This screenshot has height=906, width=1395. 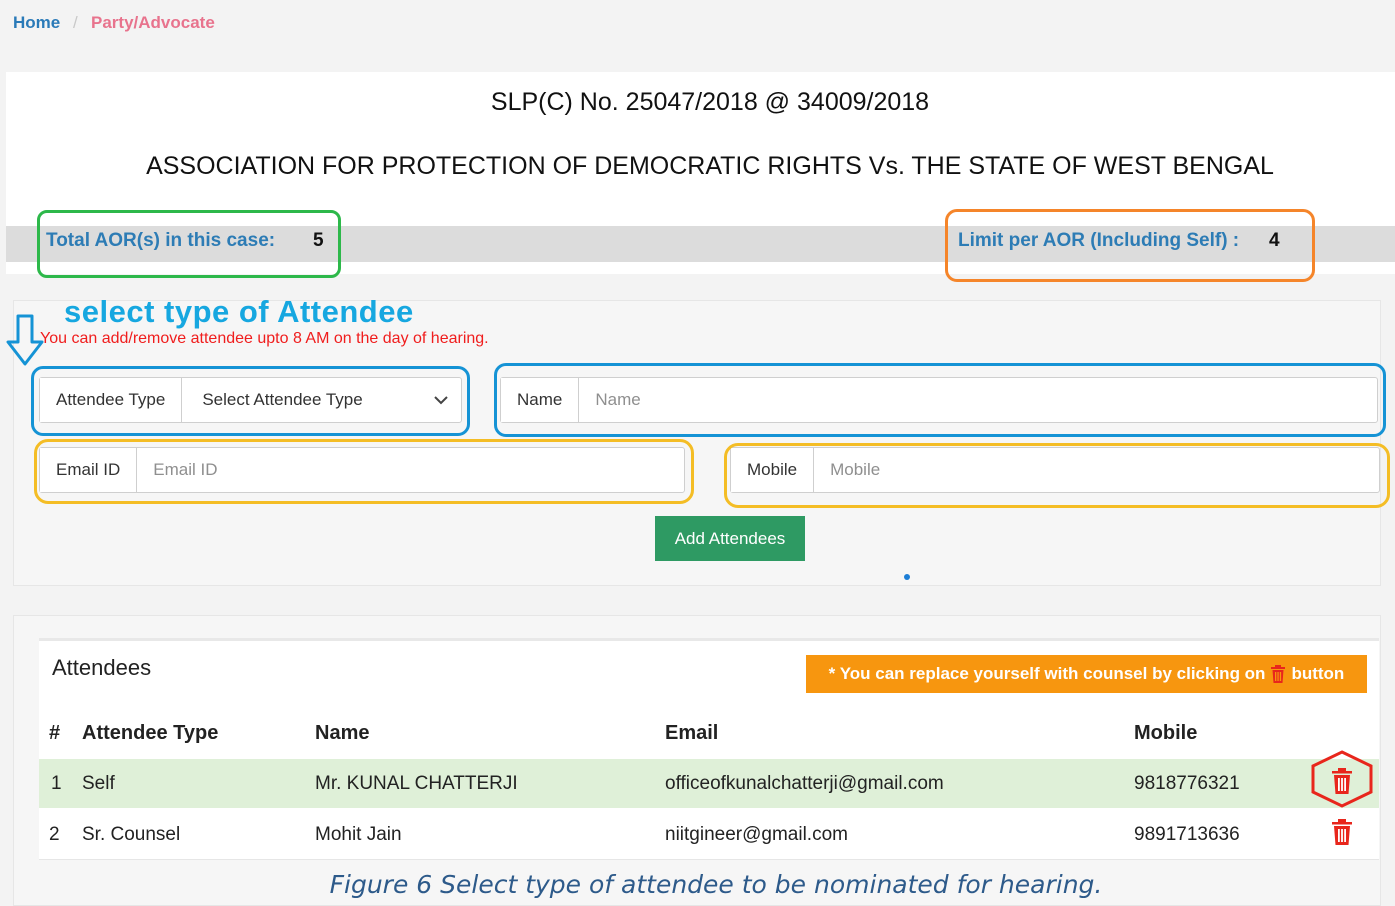 What do you see at coordinates (1166, 733) in the screenshot?
I see `col-header-mobile: Mobile` at bounding box center [1166, 733].